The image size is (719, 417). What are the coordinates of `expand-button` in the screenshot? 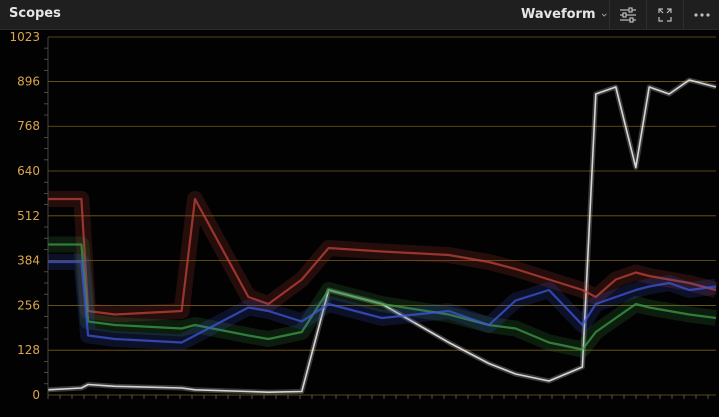 It's located at (665, 14).